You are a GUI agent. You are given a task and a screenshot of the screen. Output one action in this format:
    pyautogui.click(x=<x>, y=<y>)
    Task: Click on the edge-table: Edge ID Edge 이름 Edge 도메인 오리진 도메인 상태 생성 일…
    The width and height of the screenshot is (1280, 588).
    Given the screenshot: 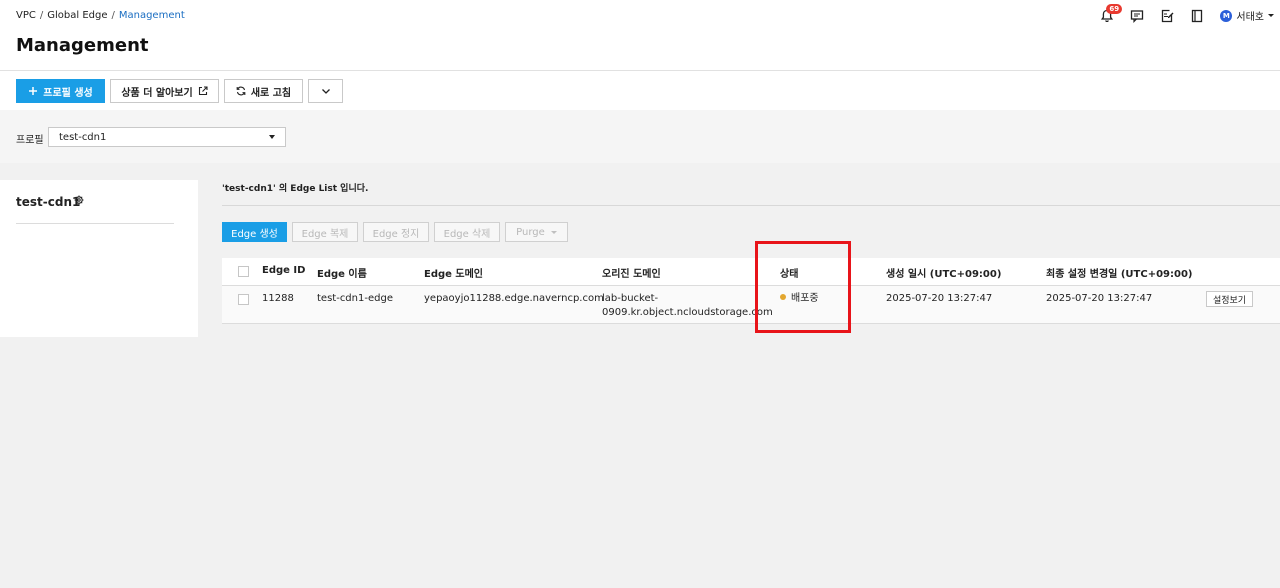 What is the action you would take?
    pyautogui.click(x=751, y=291)
    